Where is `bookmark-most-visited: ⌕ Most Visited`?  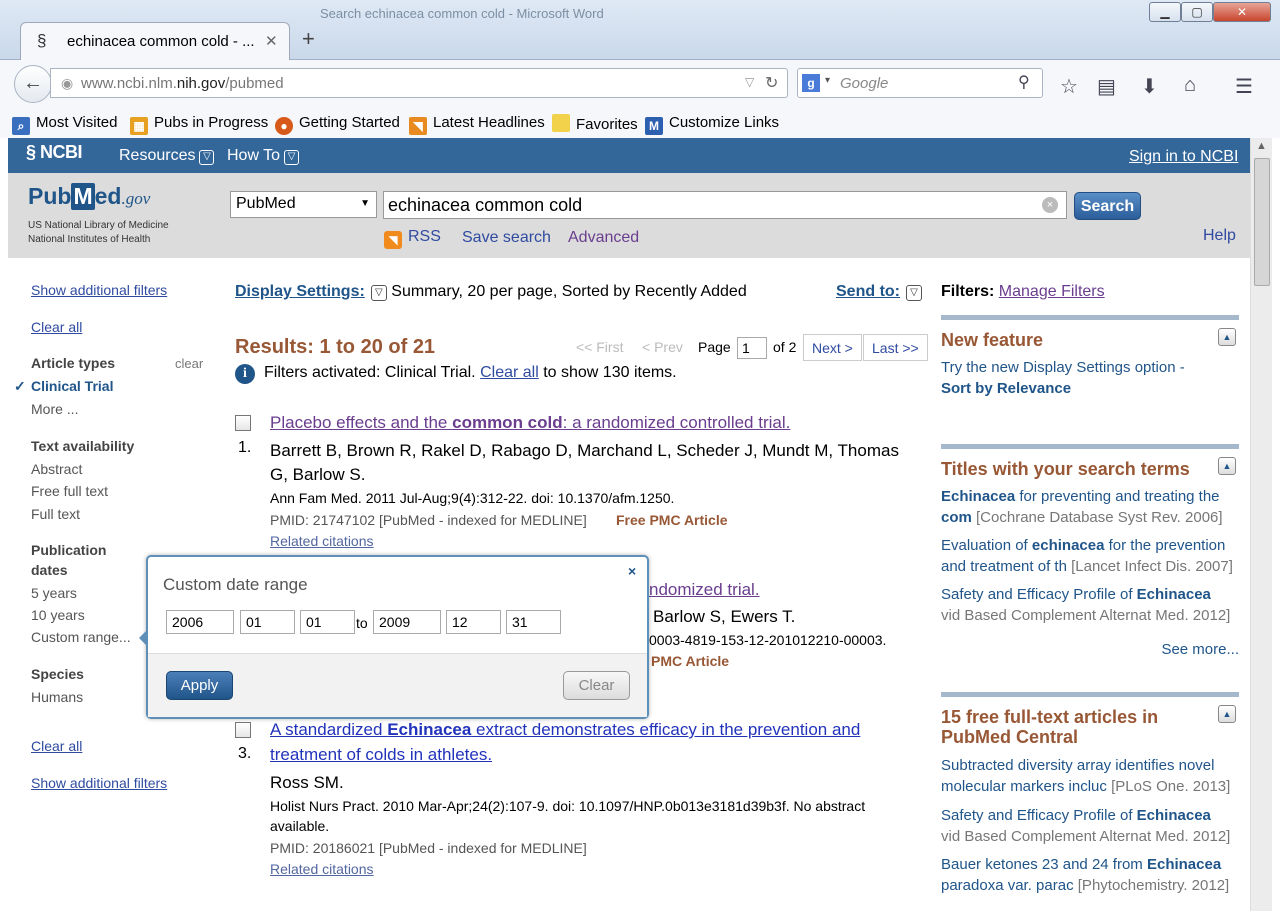 bookmark-most-visited: ⌕ Most Visited is located at coordinates (64, 124).